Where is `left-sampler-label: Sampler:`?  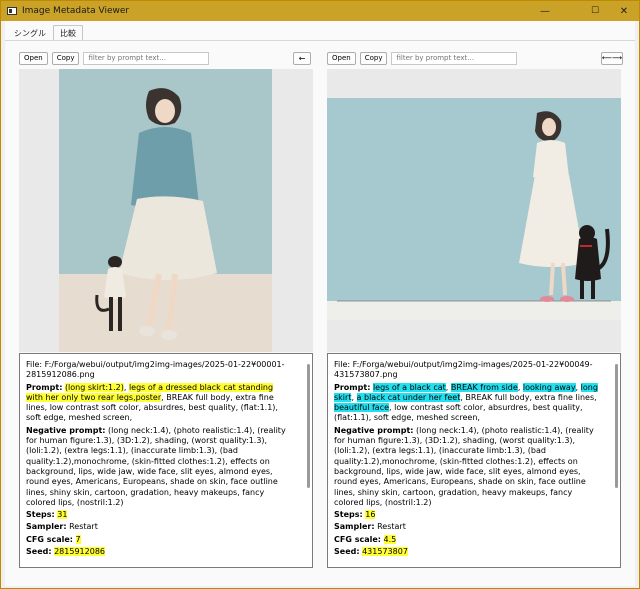 left-sampler-label: Sampler: is located at coordinates (46, 527).